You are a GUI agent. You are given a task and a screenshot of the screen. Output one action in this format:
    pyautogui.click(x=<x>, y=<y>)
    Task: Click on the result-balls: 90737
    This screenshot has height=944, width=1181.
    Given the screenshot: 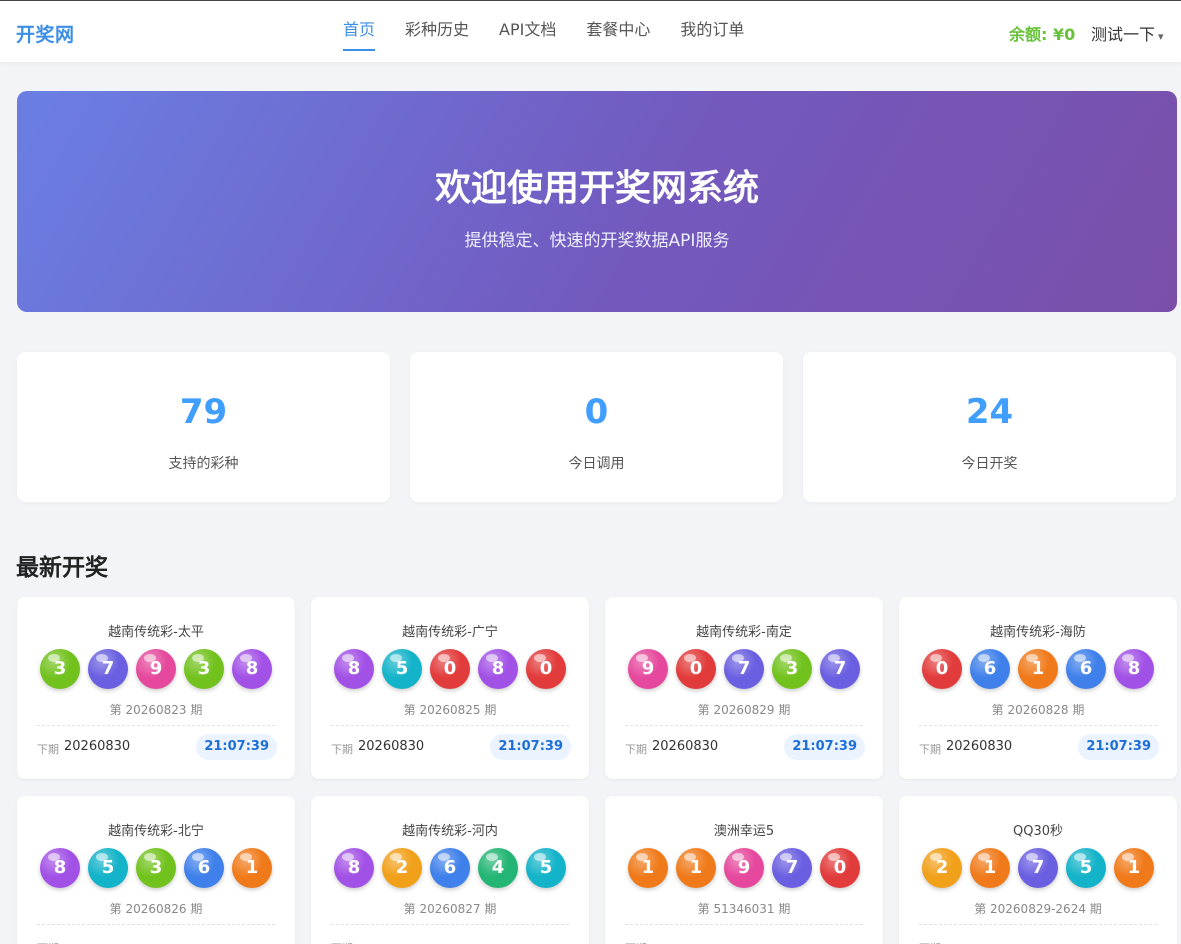 What is the action you would take?
    pyautogui.click(x=744, y=669)
    